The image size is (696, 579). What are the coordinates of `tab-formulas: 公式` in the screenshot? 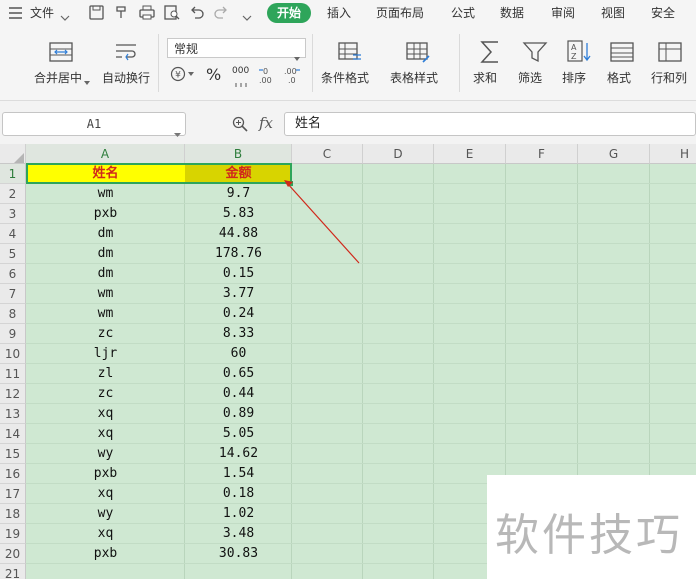 It's located at (463, 13).